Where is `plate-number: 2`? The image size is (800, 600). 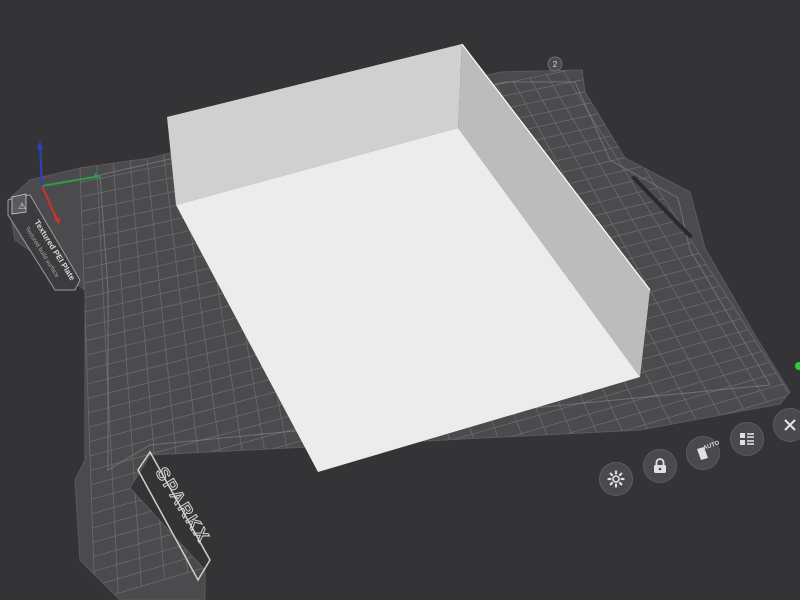 plate-number: 2 is located at coordinates (555, 64).